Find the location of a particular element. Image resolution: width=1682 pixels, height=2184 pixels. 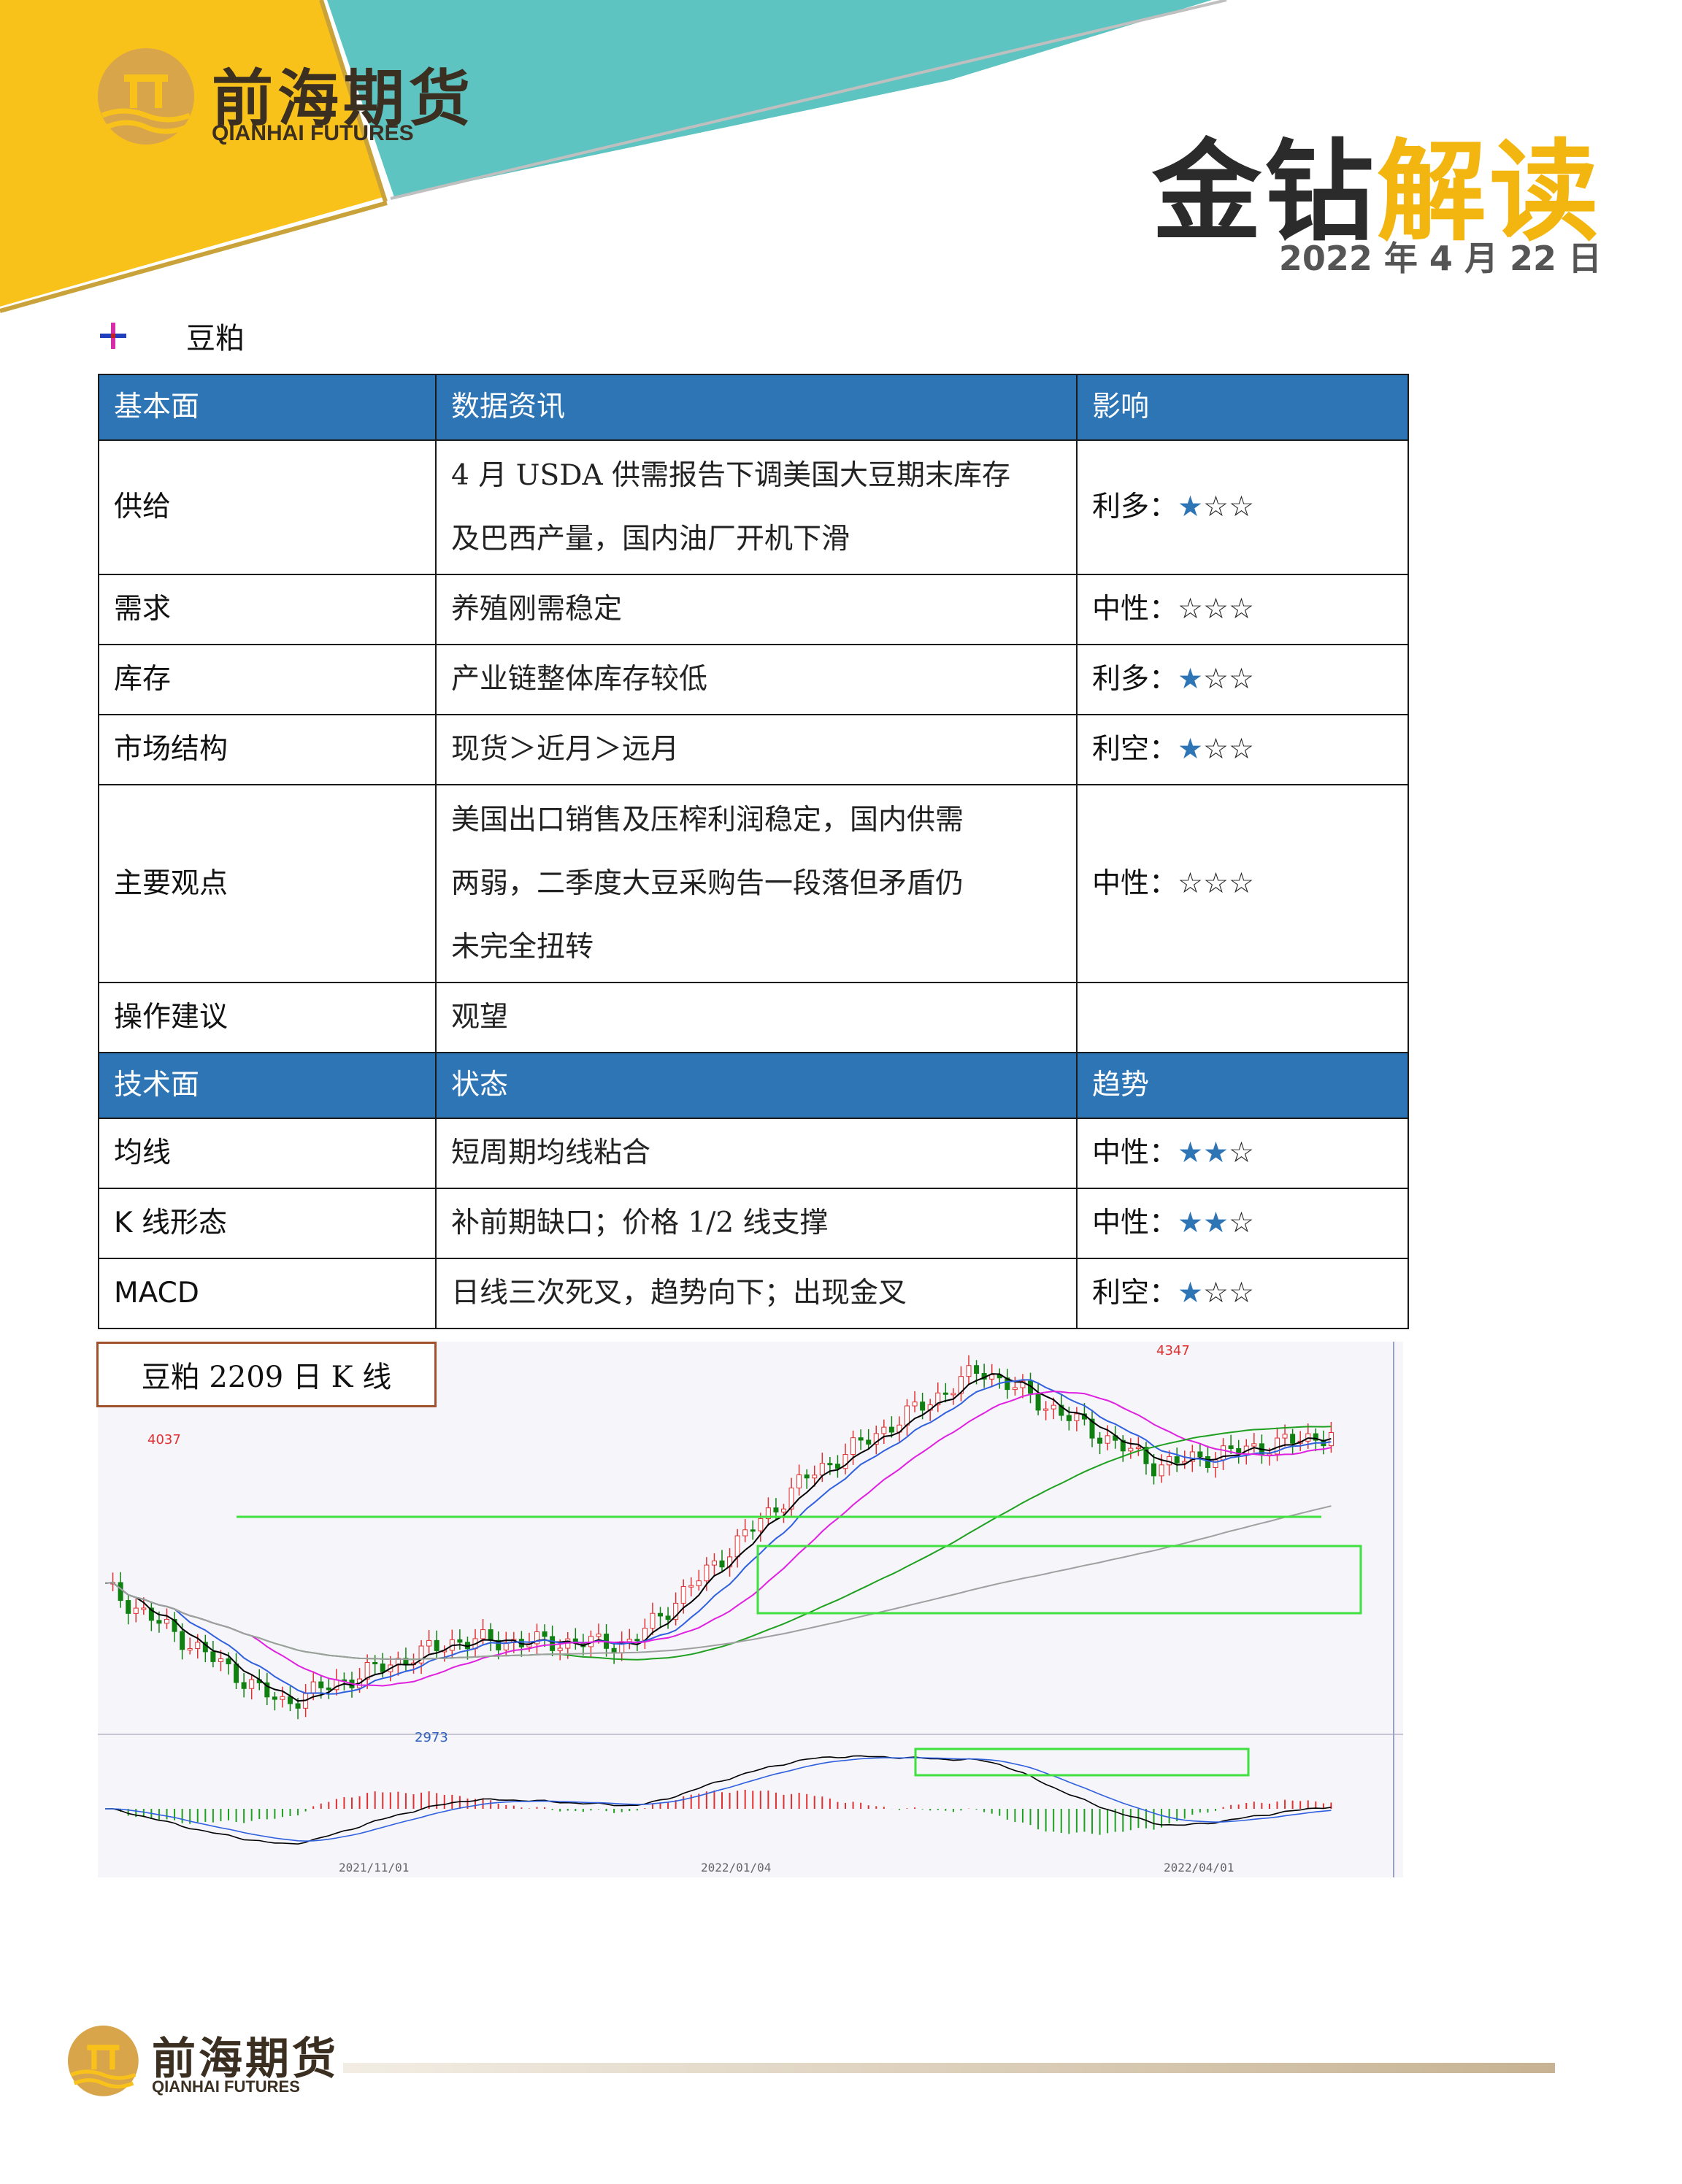

row-impact is located at coordinates (1242, 1017).